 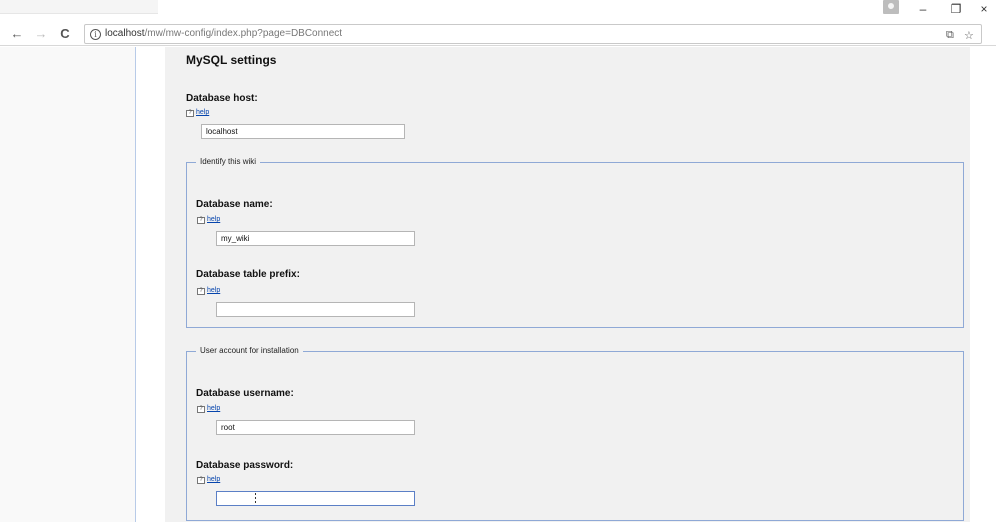 I want to click on db-username-label: Database username:, so click(x=245, y=393).